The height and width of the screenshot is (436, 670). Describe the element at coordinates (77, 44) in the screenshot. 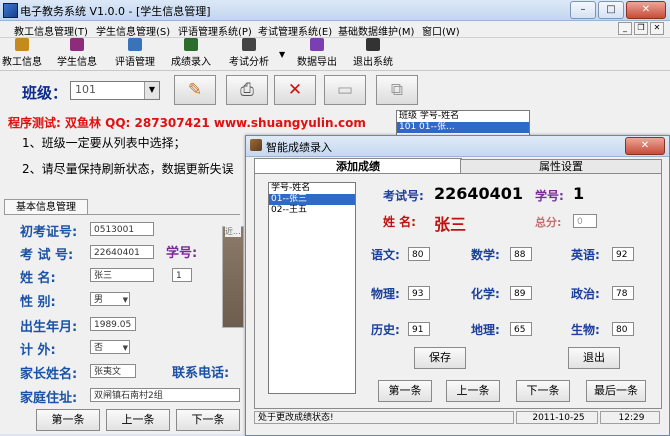

I see `student-book-icon` at that location.